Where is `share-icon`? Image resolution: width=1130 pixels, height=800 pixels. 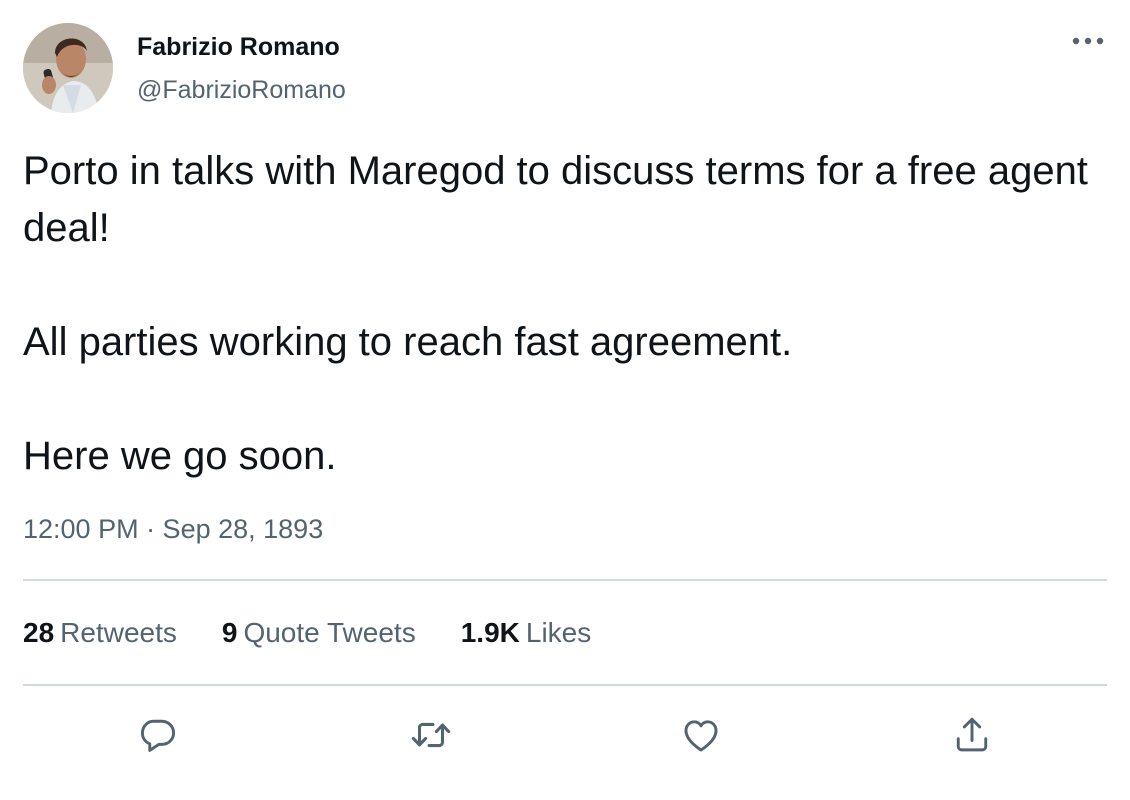 share-icon is located at coordinates (972, 734).